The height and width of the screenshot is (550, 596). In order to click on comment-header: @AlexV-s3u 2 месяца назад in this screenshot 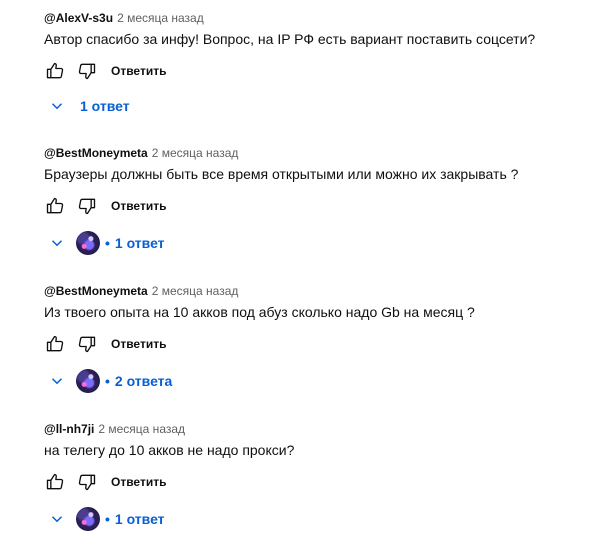, I will do `click(124, 18)`.